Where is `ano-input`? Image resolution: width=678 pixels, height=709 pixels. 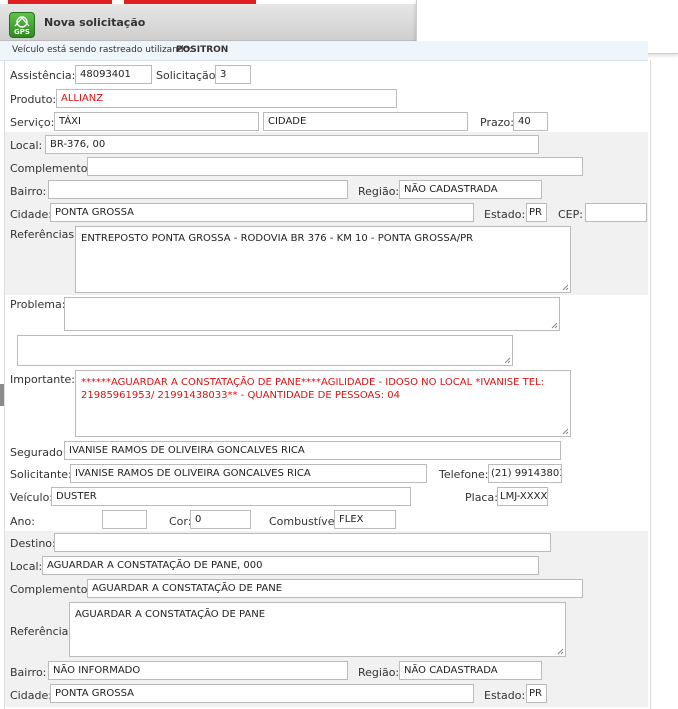 ano-input is located at coordinates (124, 519).